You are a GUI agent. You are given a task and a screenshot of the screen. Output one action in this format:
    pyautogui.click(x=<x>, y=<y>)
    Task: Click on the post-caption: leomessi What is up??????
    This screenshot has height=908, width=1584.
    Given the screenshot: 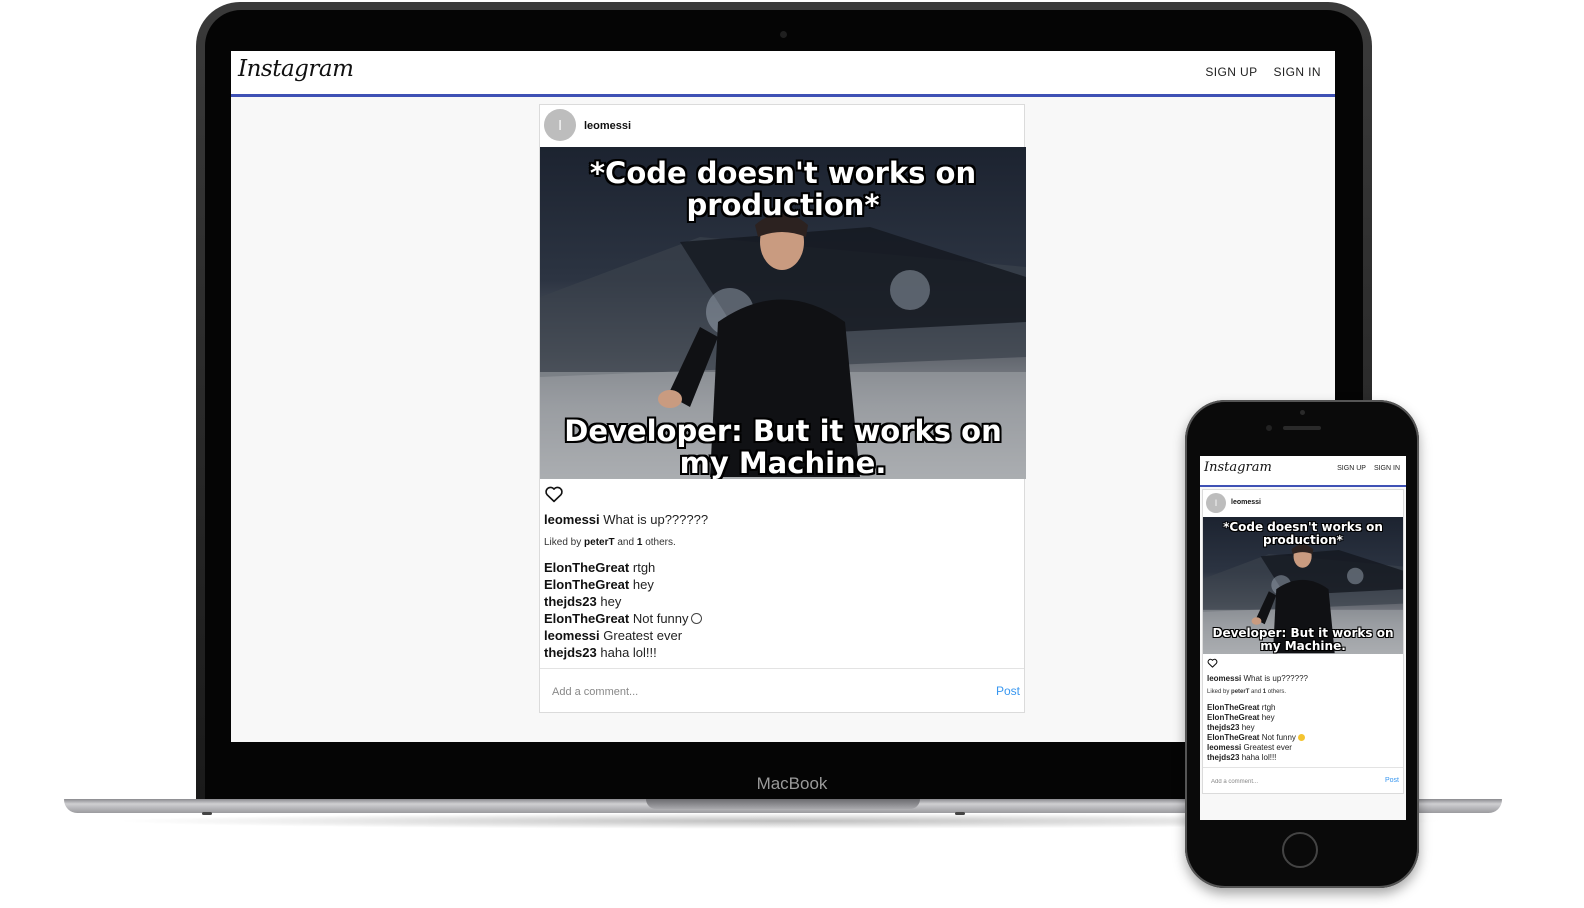 What is the action you would take?
    pyautogui.click(x=626, y=519)
    